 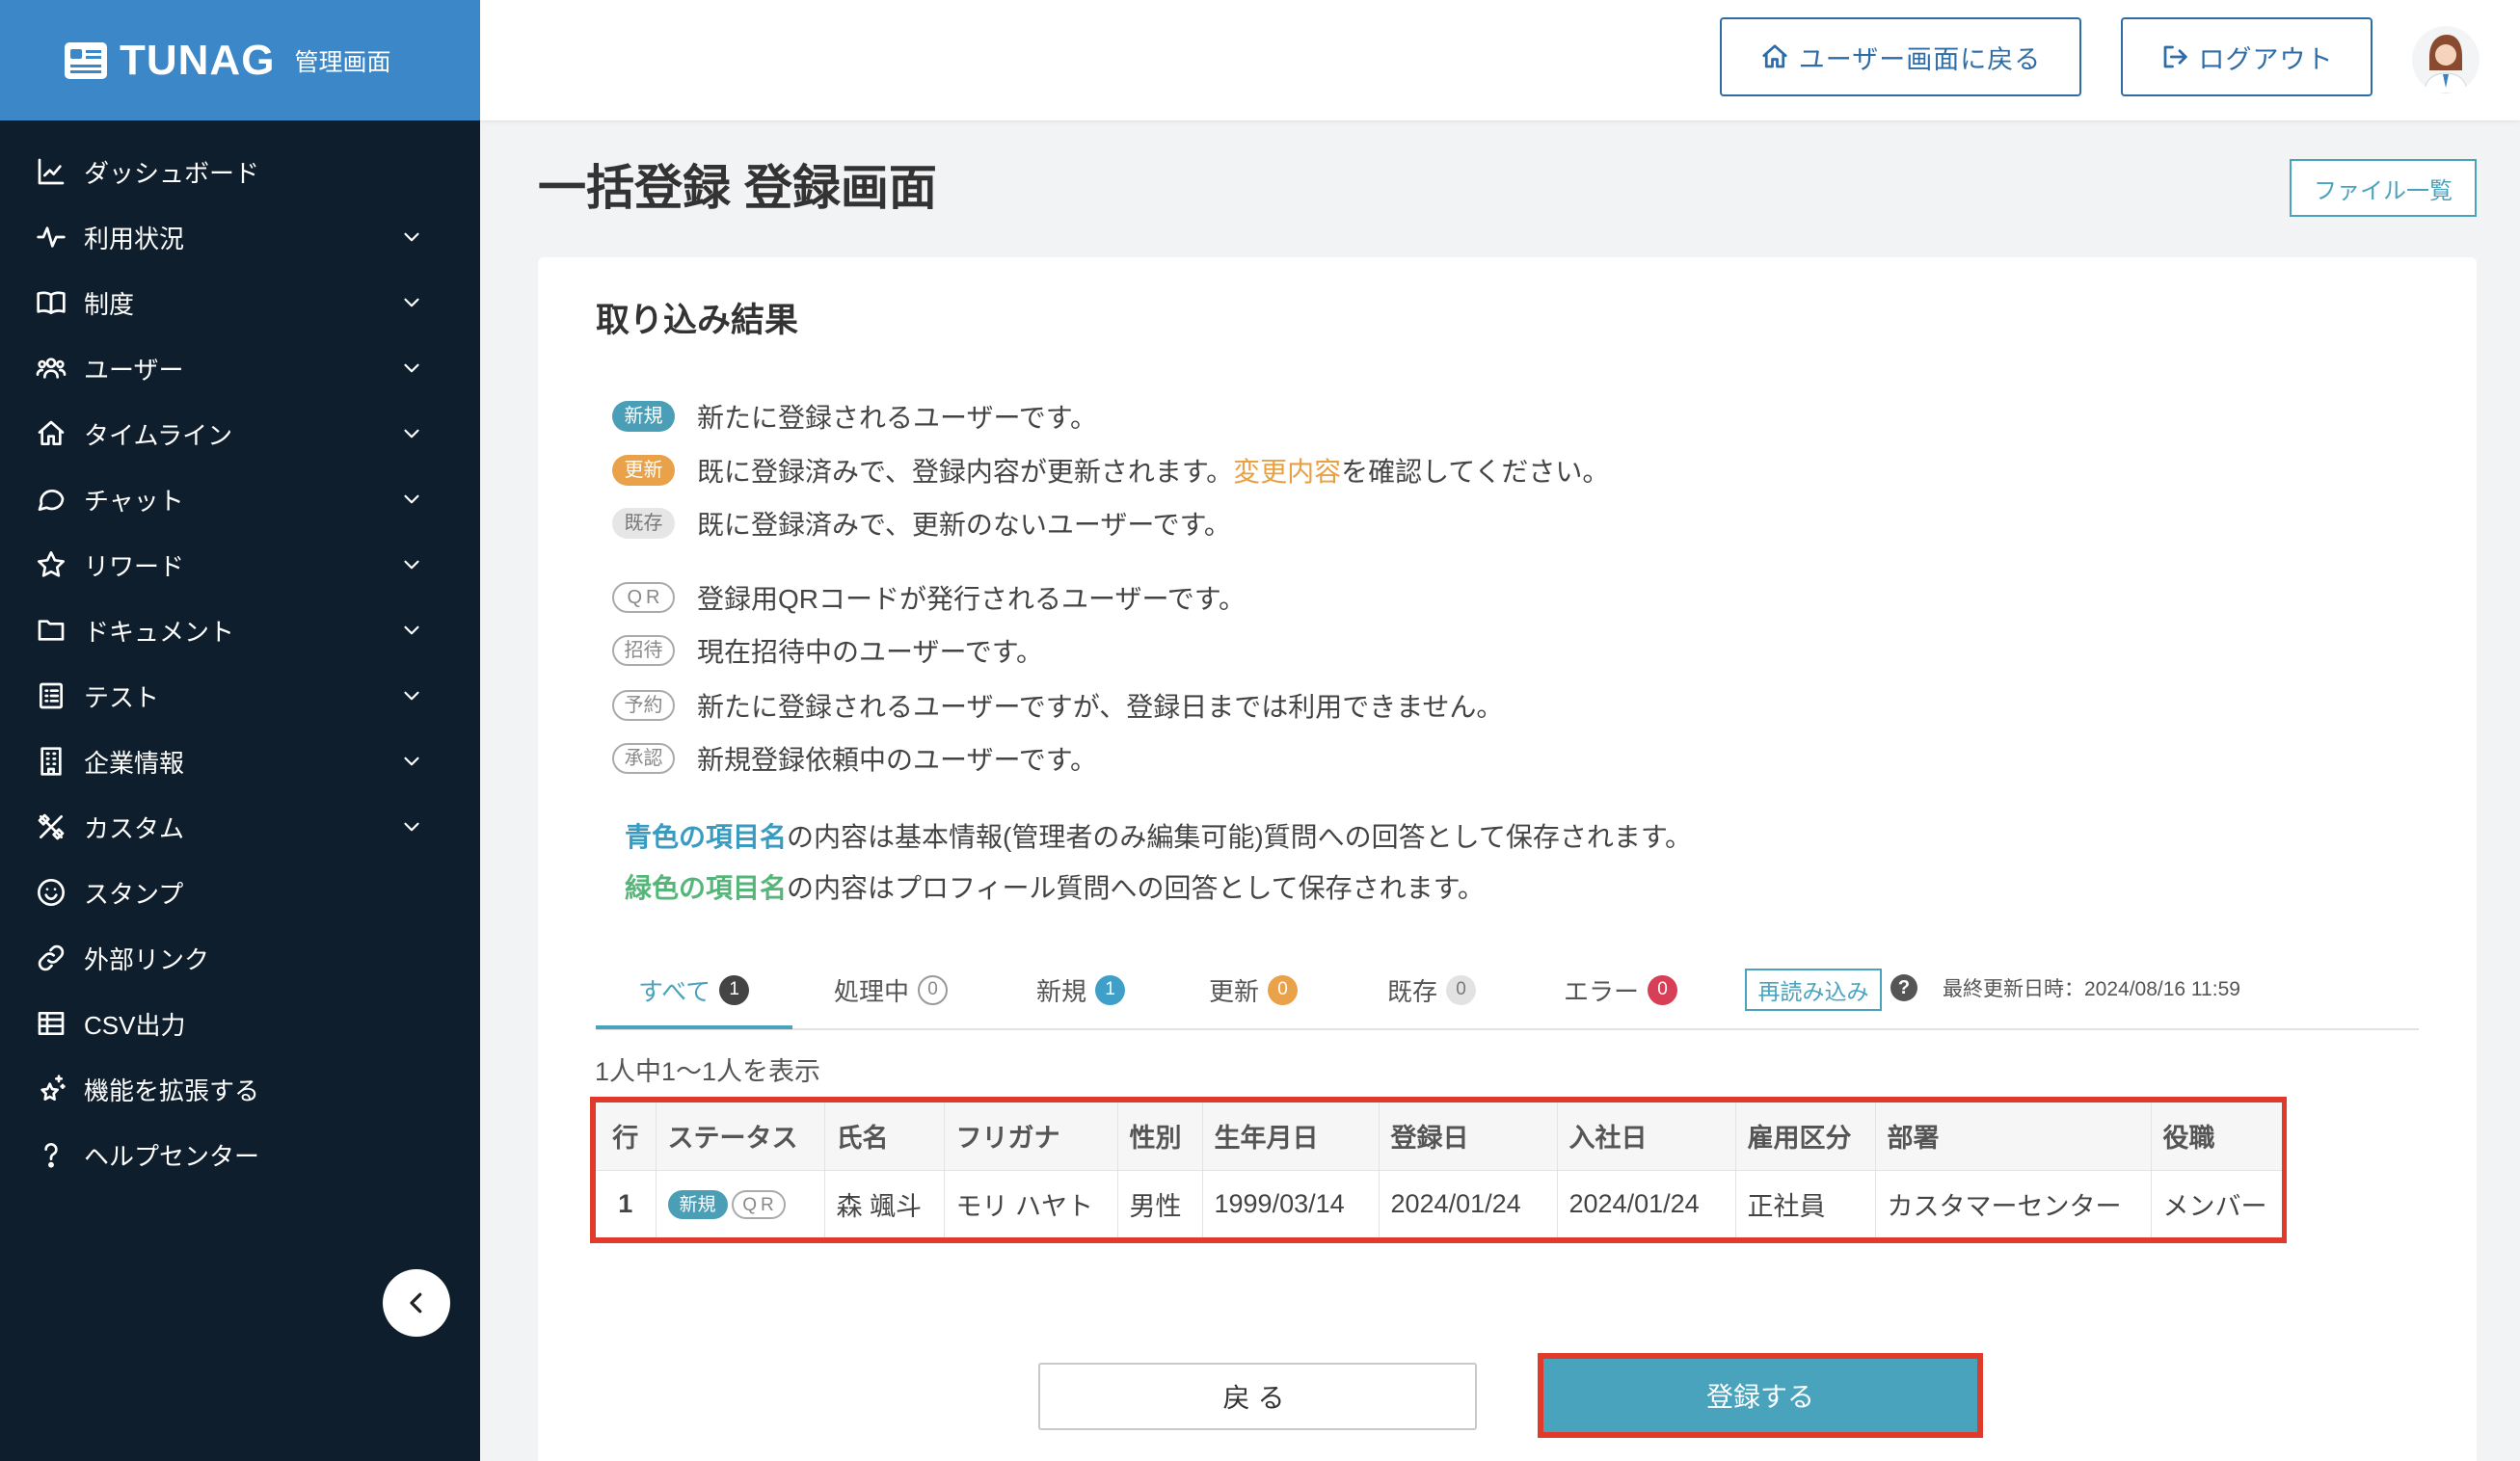 I want to click on star-icon, so click(x=51, y=564).